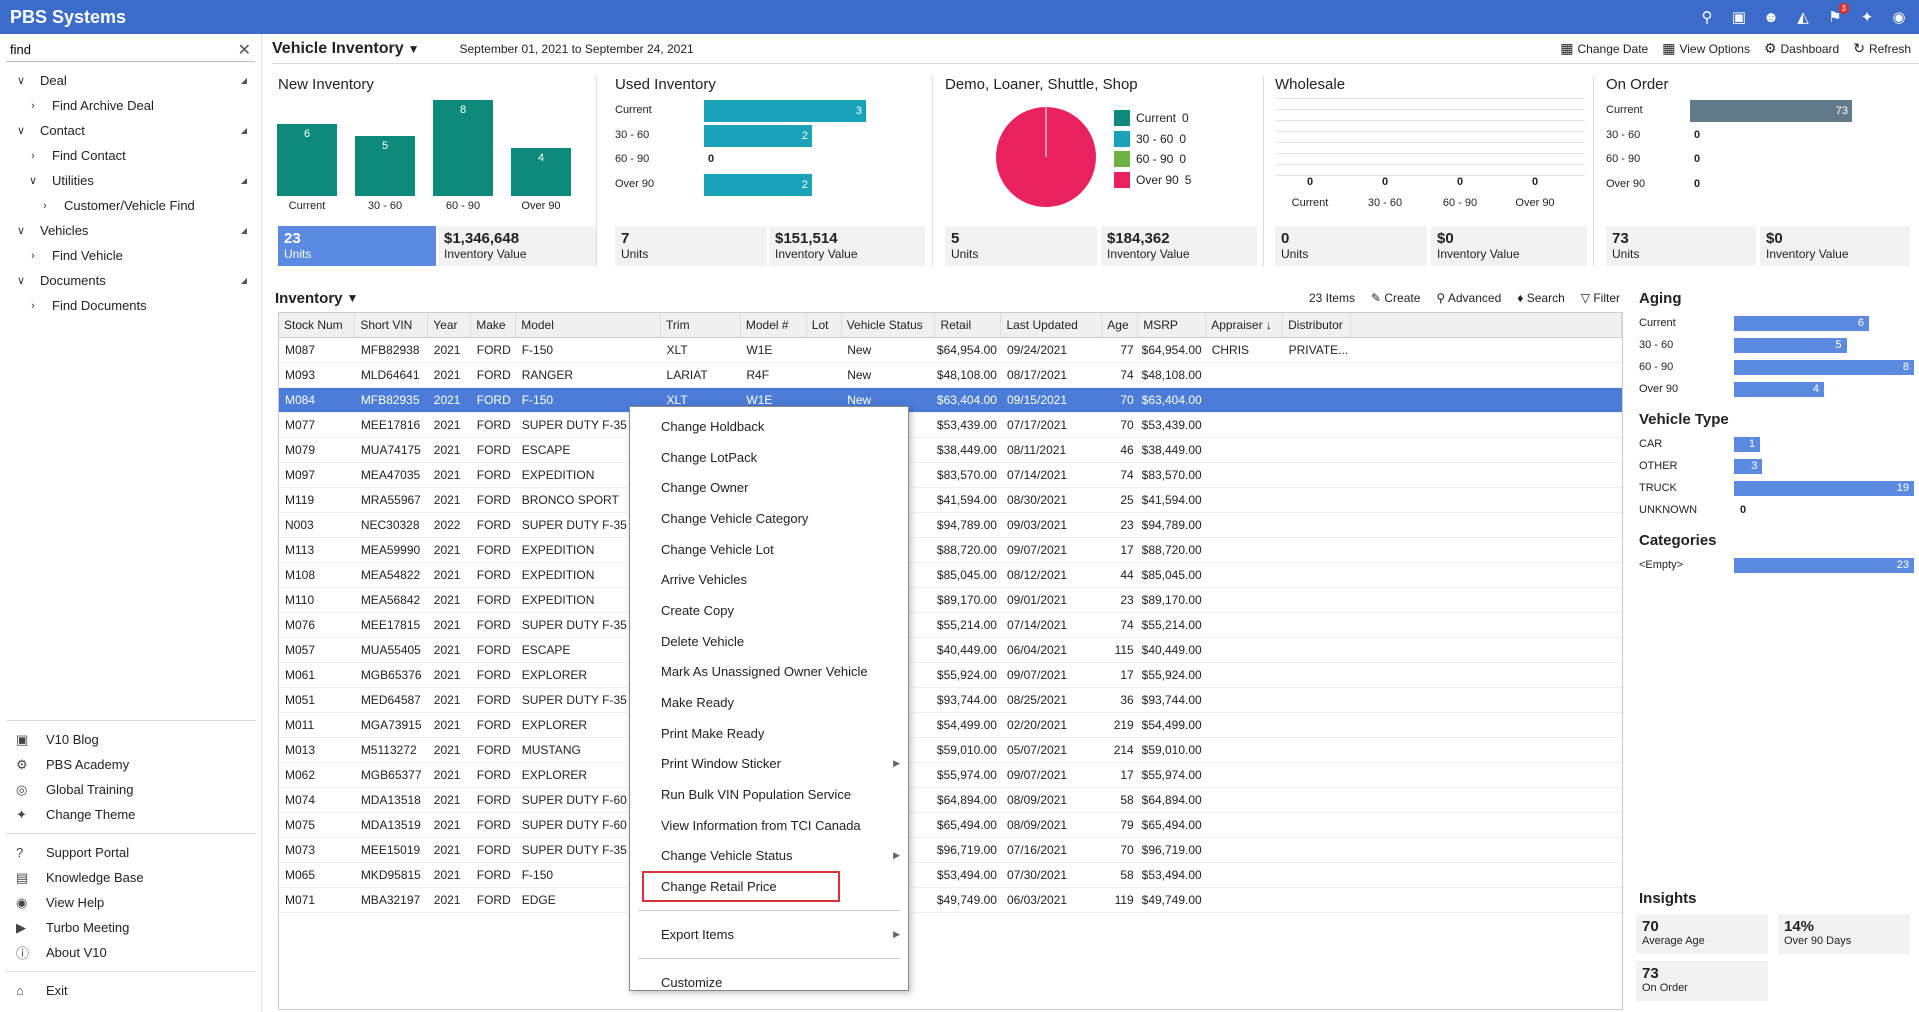 This screenshot has height=1012, width=1919. What do you see at coordinates (1739, 17) in the screenshot?
I see `chat-icon: ▣` at bounding box center [1739, 17].